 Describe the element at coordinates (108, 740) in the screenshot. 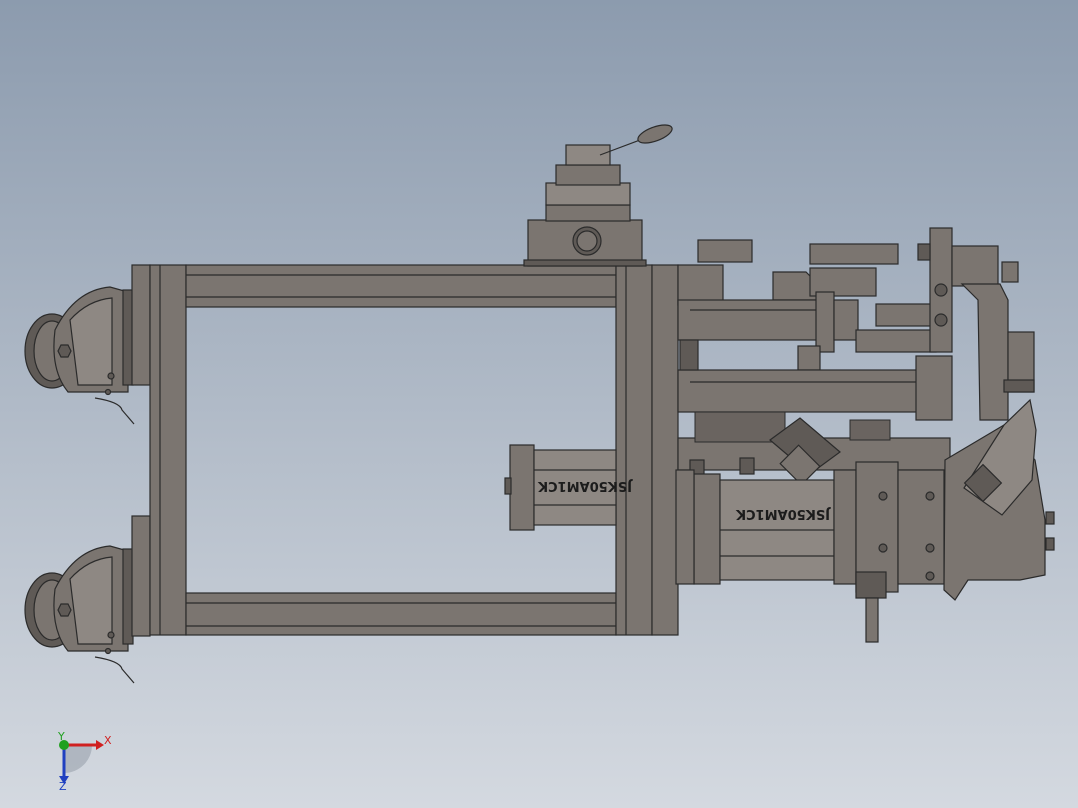

I see `x-axis-label: X` at that location.